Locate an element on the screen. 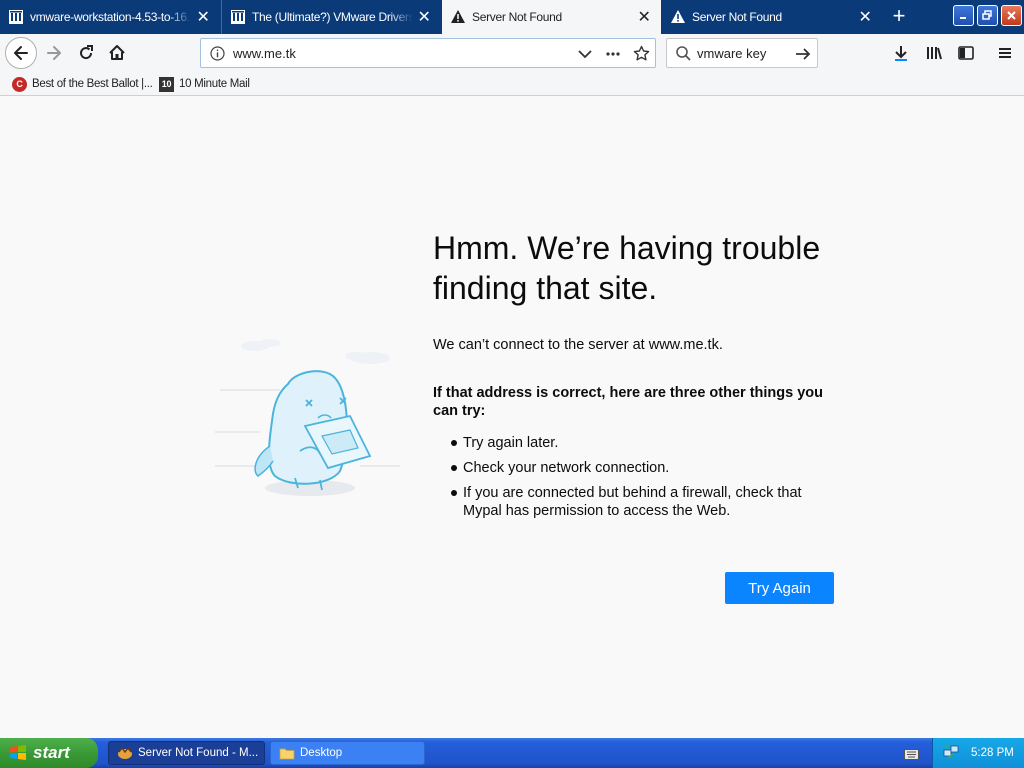 Image resolution: width=1024 pixels, height=768 pixels. tab-title: vmware-workstation-4.53-to-16.1- is located at coordinates (111, 17).